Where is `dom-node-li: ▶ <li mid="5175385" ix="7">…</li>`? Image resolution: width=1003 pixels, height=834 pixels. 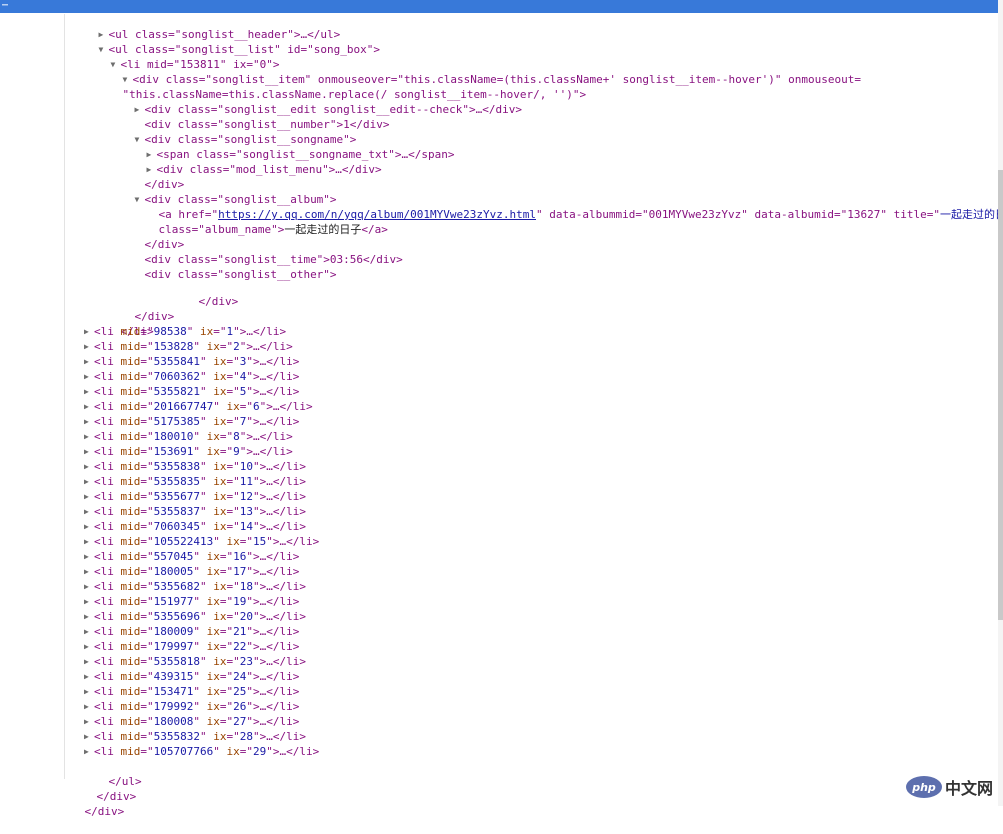 dom-node-li: ▶ <li mid="5175385" ix="7">…</li> is located at coordinates (501, 421).